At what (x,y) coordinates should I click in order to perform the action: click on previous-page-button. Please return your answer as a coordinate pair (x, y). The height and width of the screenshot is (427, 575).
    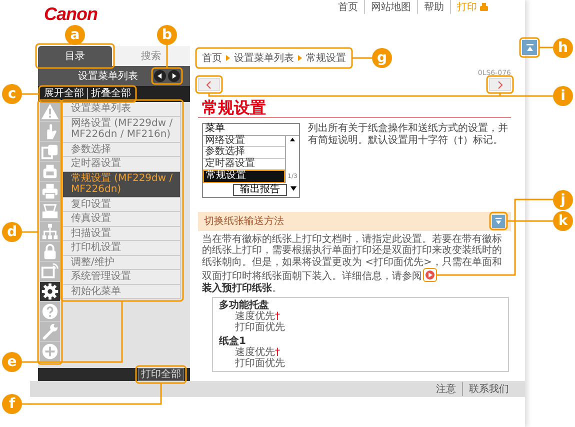
    Looking at the image, I should click on (209, 84).